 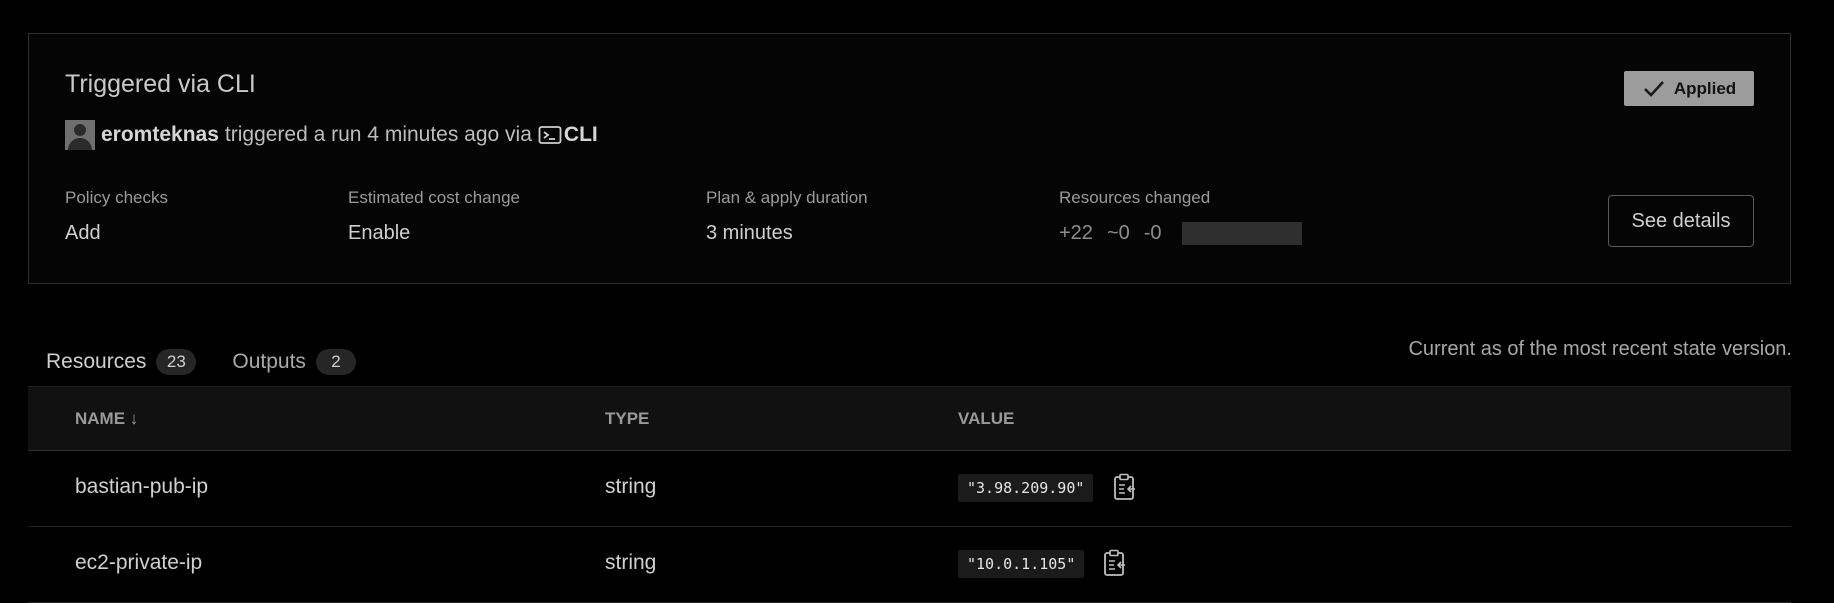 I want to click on terminal-icon, so click(x=550, y=135).